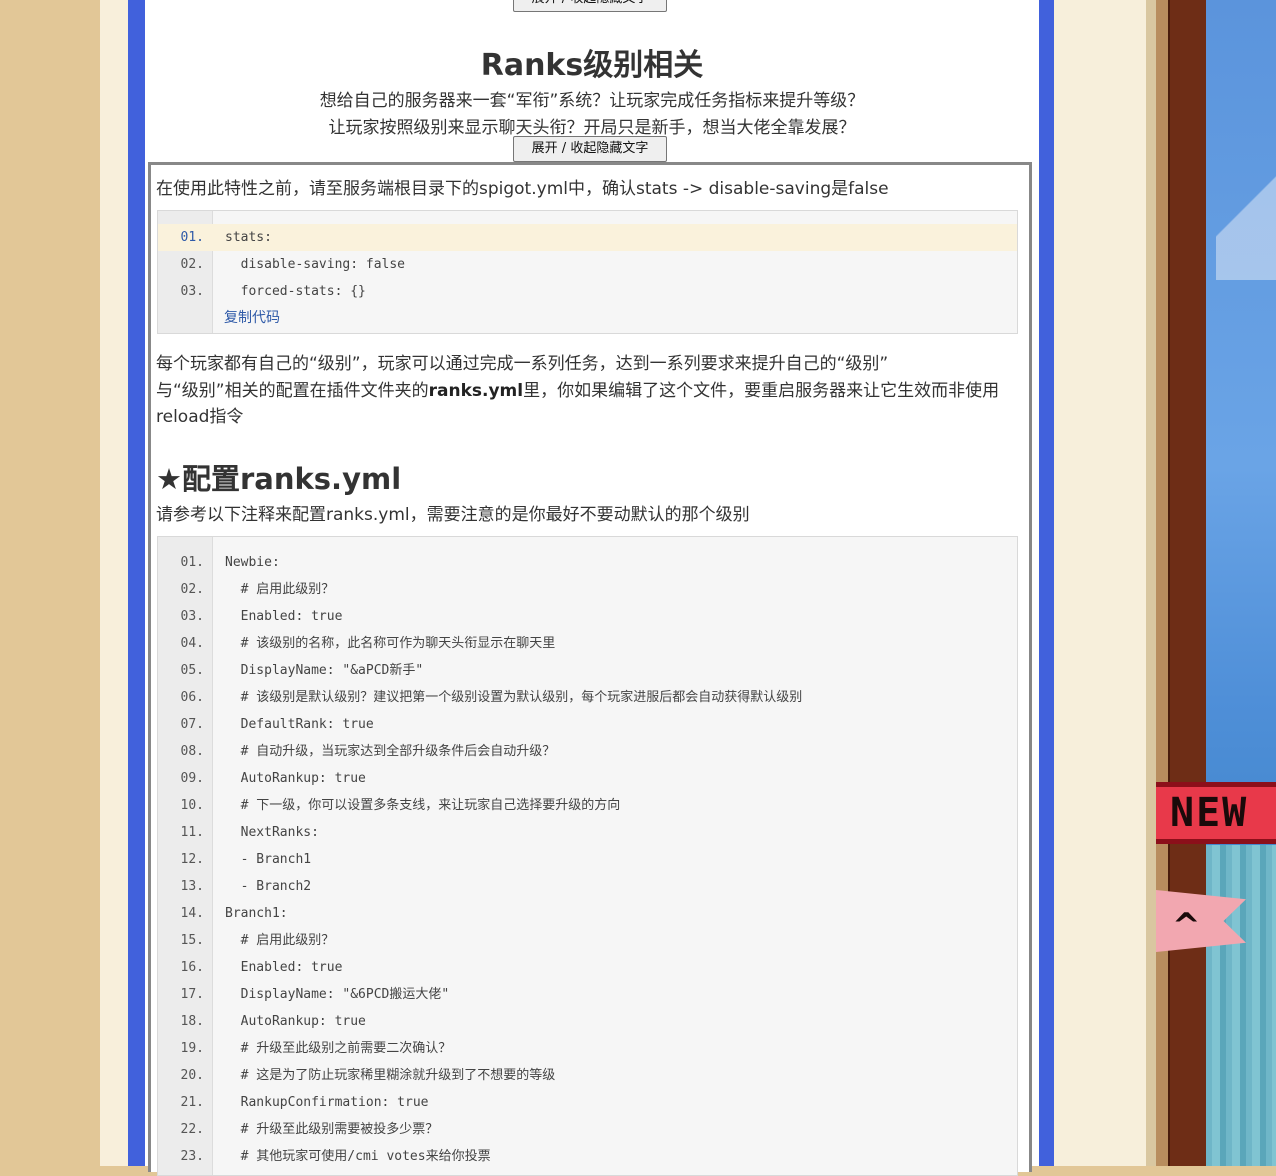  Describe the element at coordinates (1100, 583) in the screenshot. I see `page-background-right` at that location.